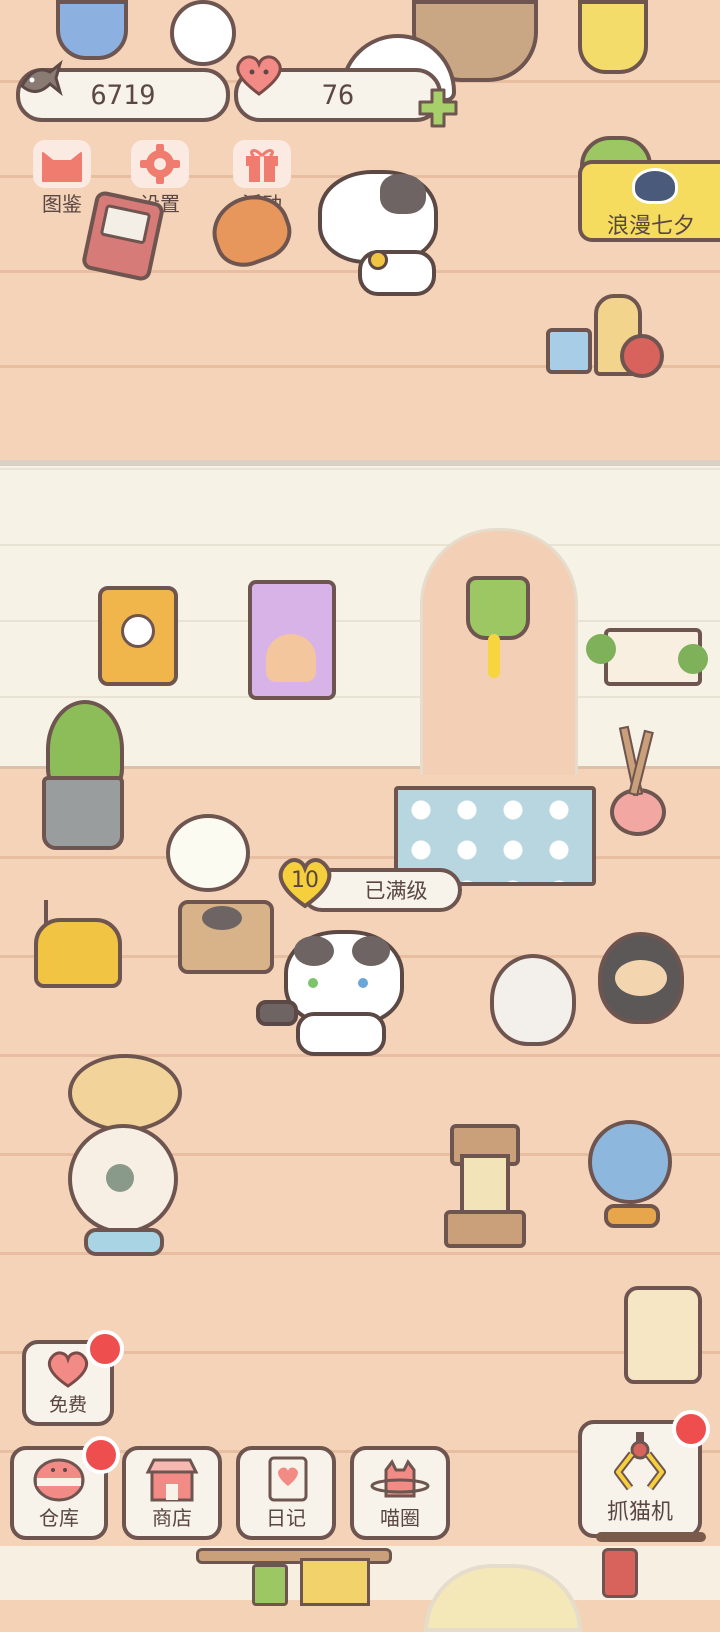 The image size is (720, 1632). I want to click on shop-label: 商店, so click(172, 1517).